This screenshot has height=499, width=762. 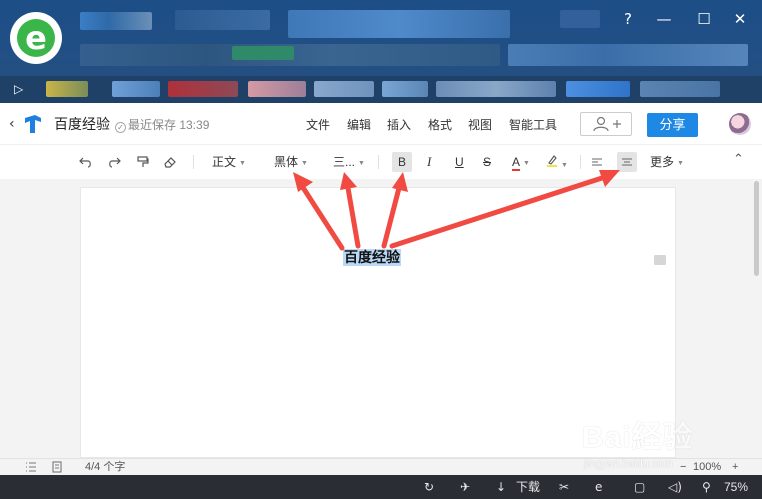 I want to click on maximize-button: ☐, so click(x=704, y=19).